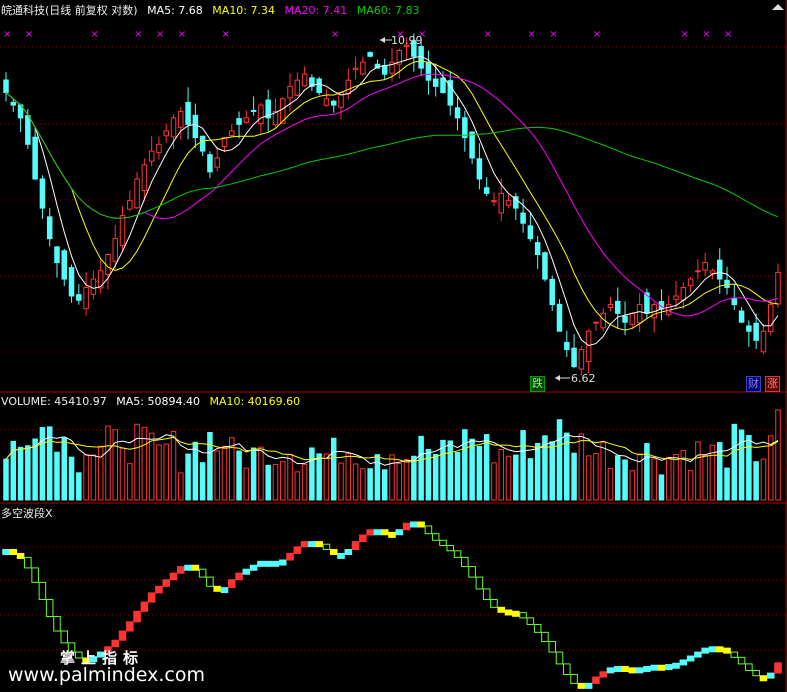 The height and width of the screenshot is (692, 787). What do you see at coordinates (772, 384) in the screenshot?
I see `zhang-badge: 涨` at bounding box center [772, 384].